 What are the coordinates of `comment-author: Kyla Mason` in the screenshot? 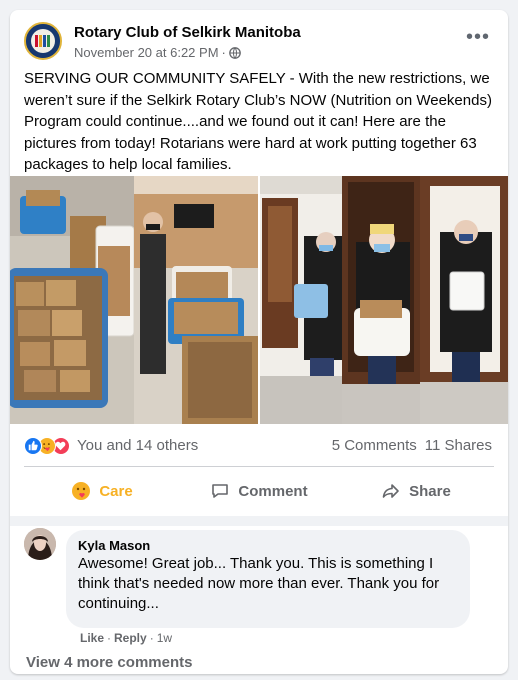 It's located at (114, 545).